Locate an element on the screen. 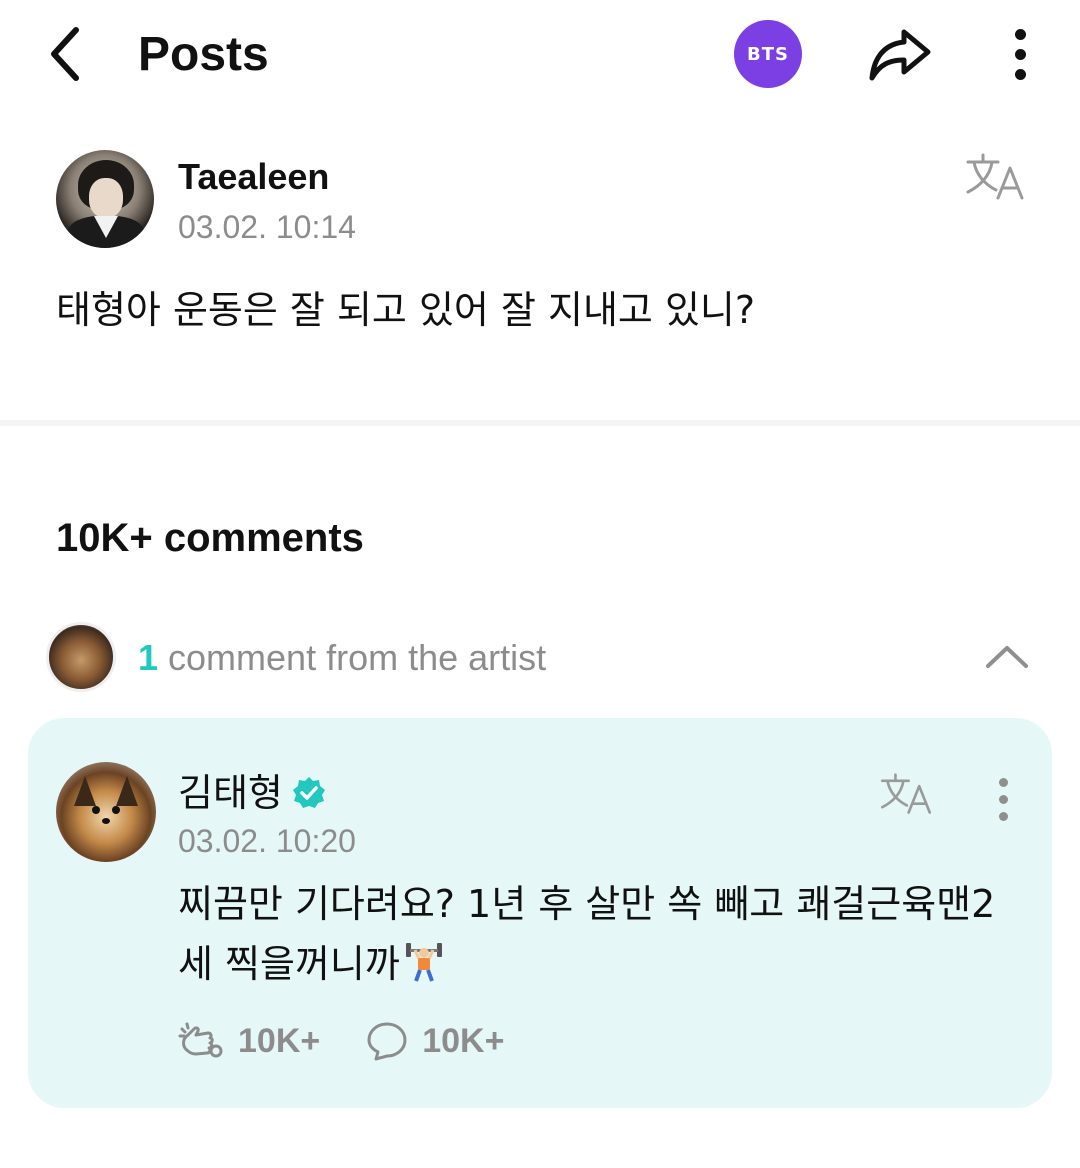  comment-body-text: 찌끔만 기다려요? 1년 후 살만 쏙 빼고 쾌걸근육맨2세 찍을꺼니까 is located at coordinates (587, 934).